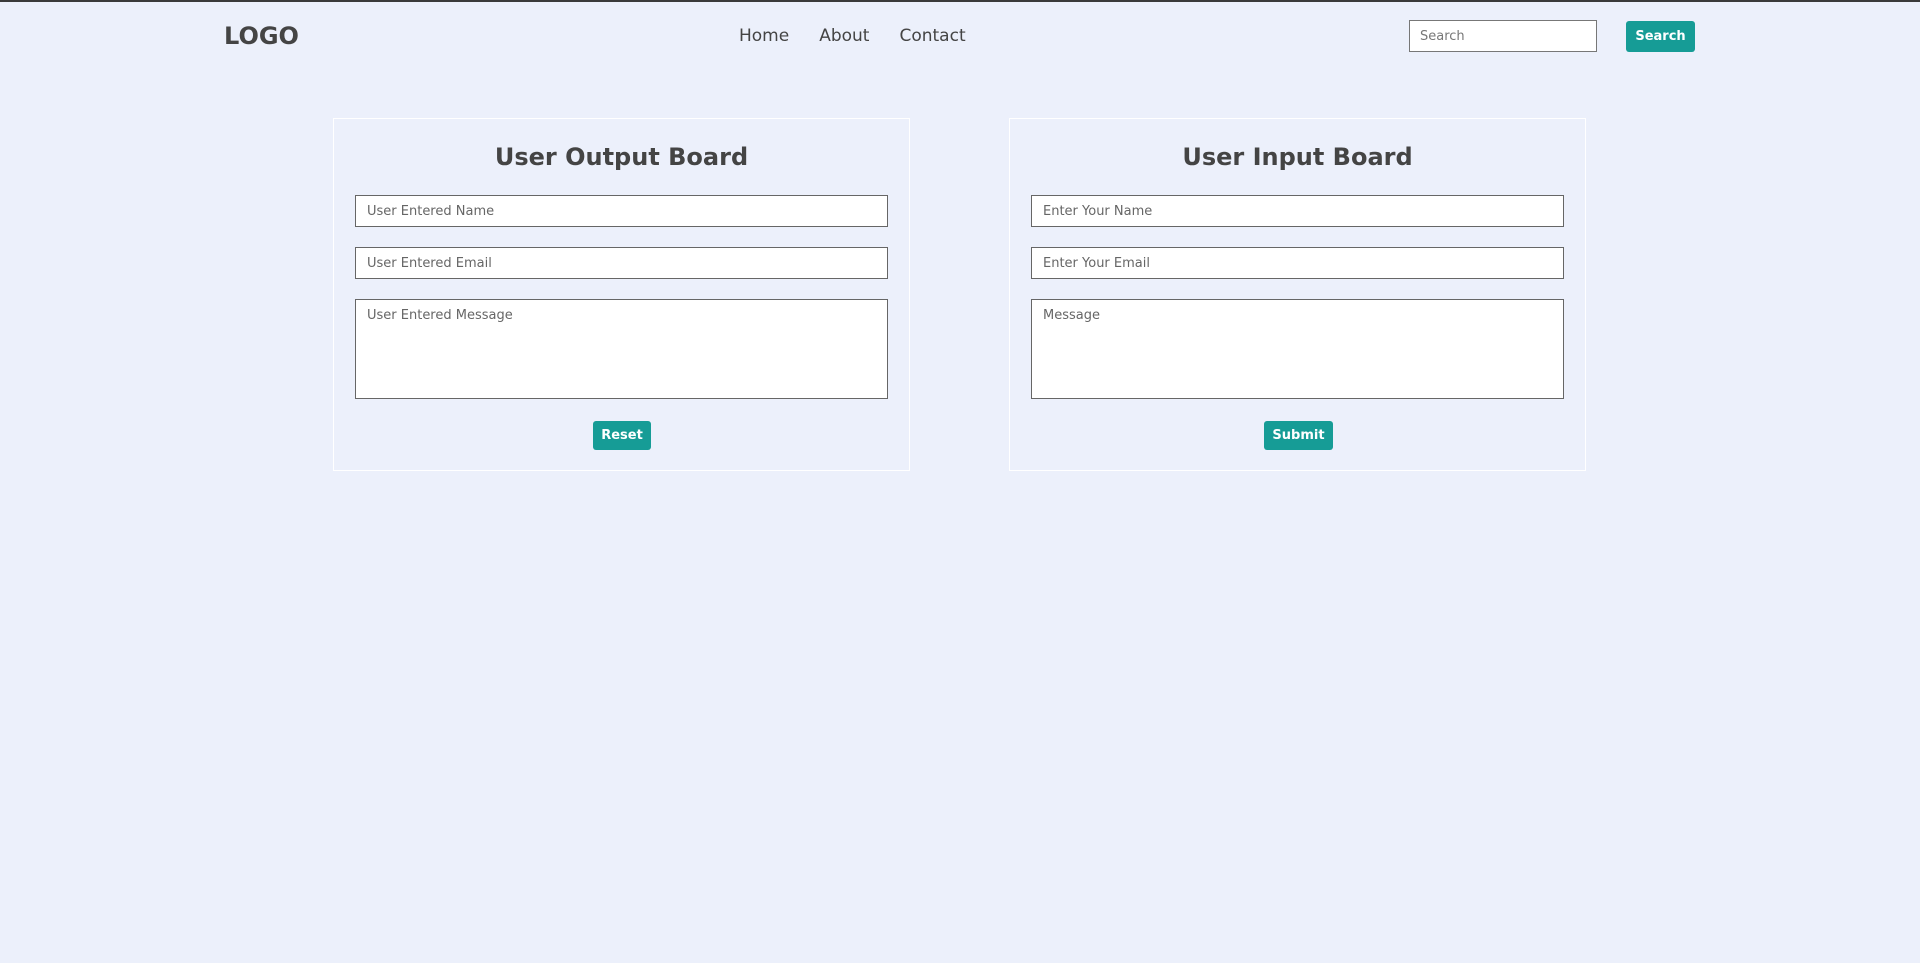 This screenshot has height=963, width=1920. Describe the element at coordinates (1297, 211) in the screenshot. I see `input-name-field` at that location.